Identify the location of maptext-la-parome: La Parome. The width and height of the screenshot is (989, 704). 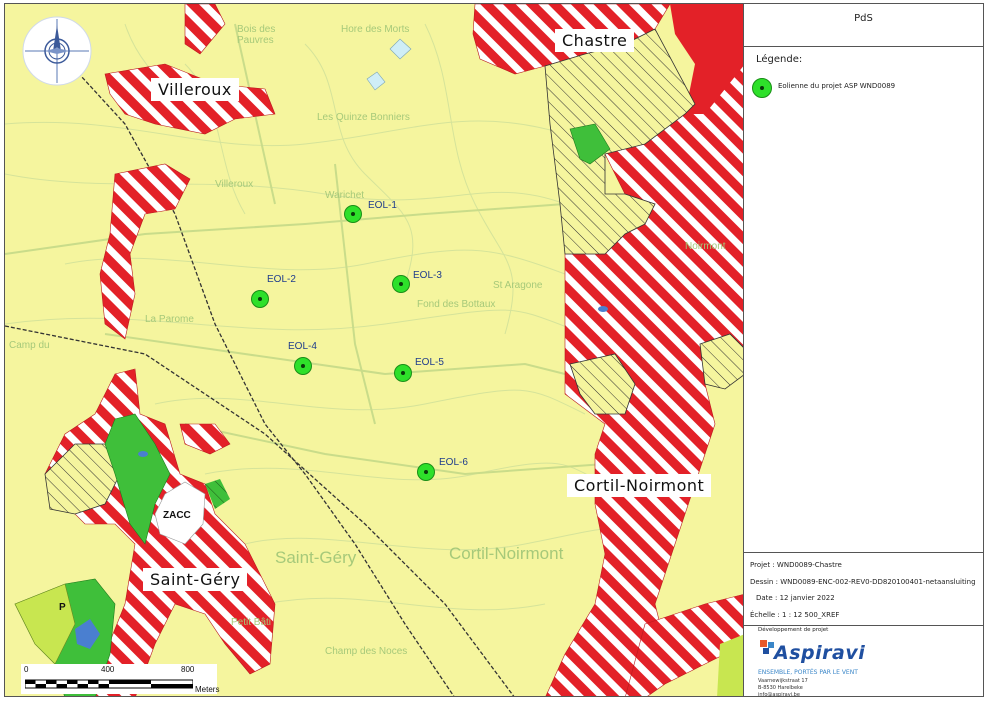
(169, 319).